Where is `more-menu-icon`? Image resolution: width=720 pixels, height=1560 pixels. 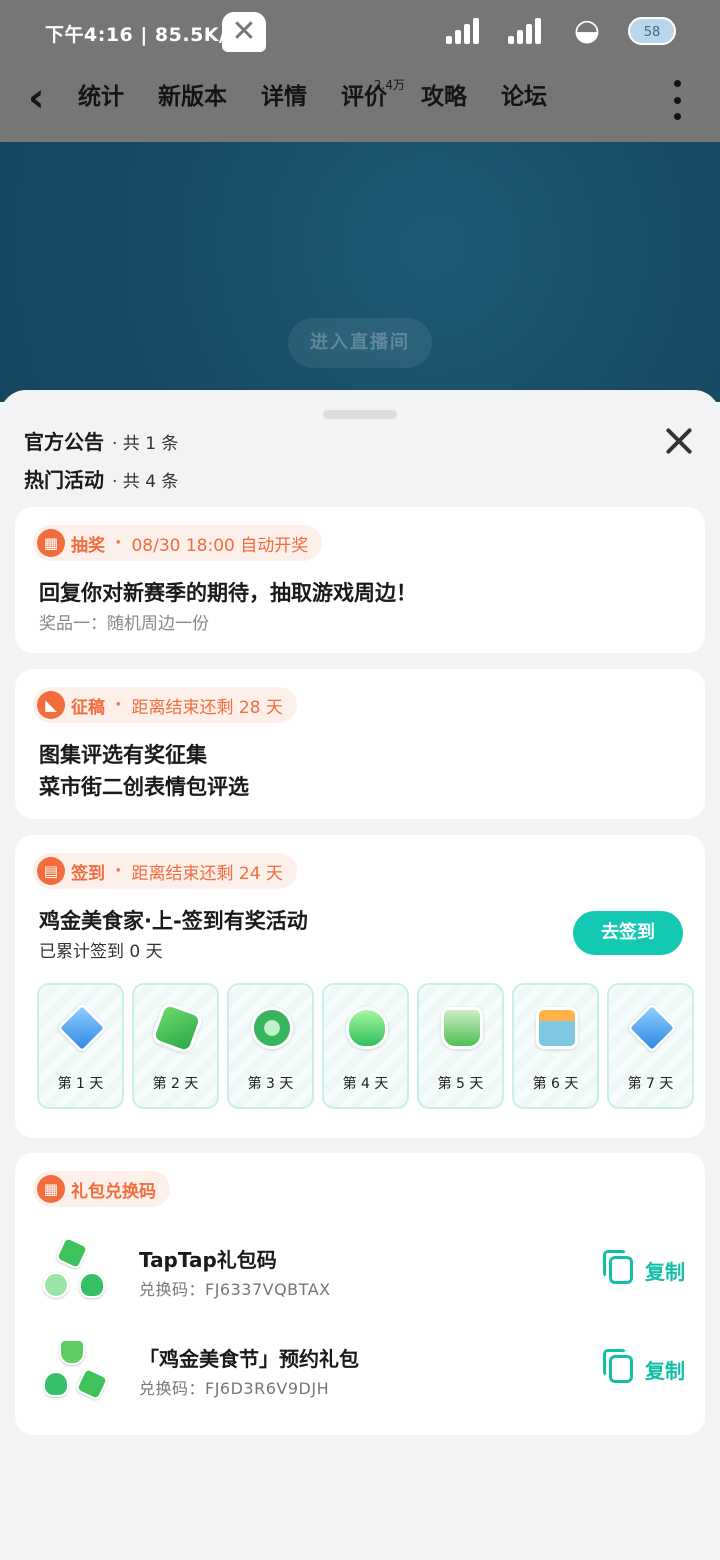
more-menu-icon is located at coordinates (677, 100).